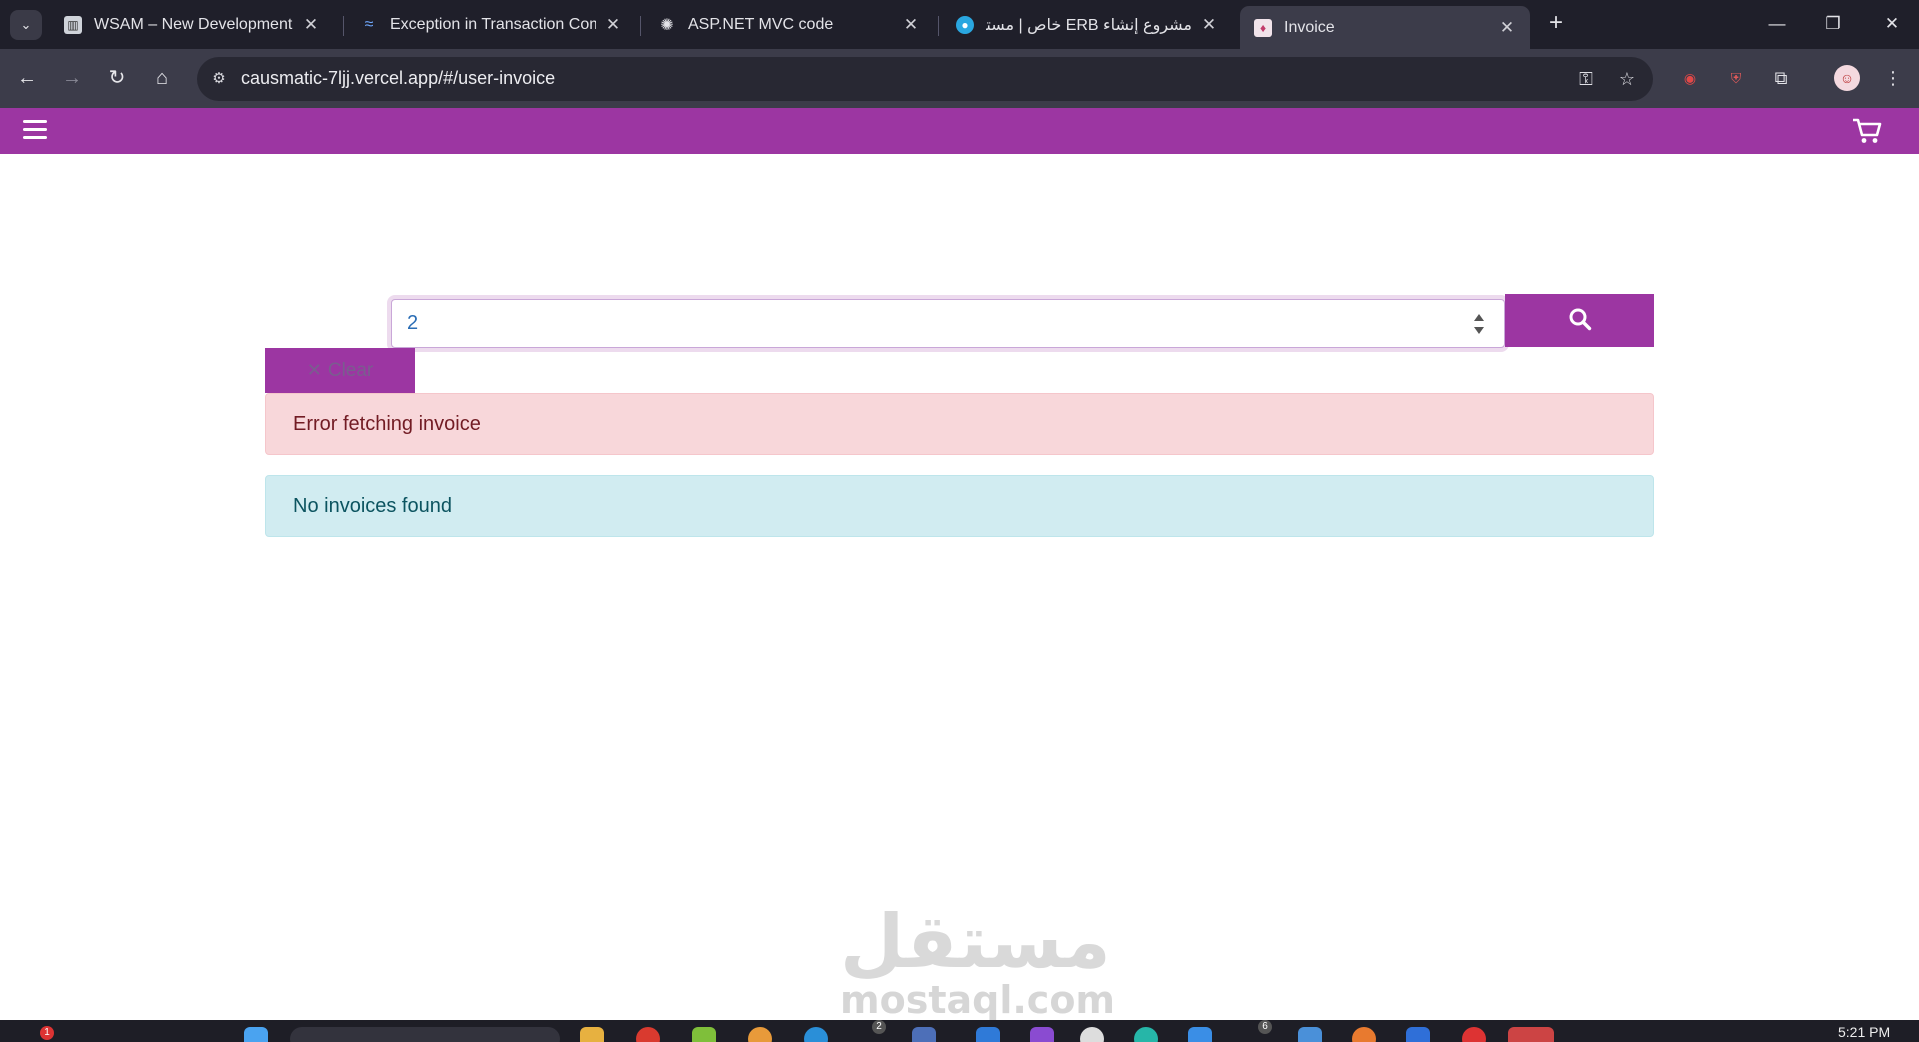 The image size is (1919, 1042). Describe the element at coordinates (879, 1027) in the screenshot. I see `notification-badge: 2` at that location.